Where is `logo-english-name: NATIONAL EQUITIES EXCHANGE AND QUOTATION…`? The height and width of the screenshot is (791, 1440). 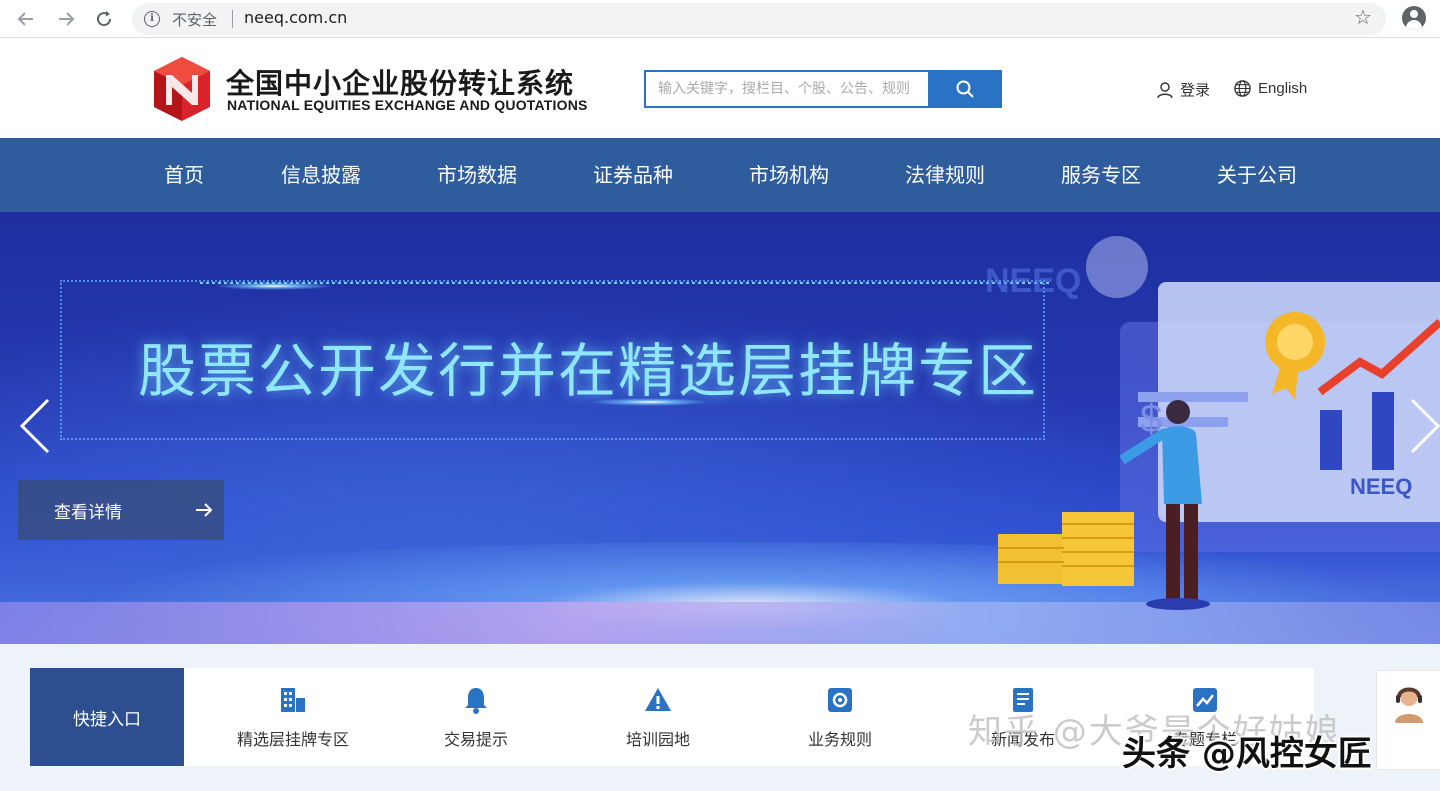
logo-english-name: NATIONAL EQUITIES EXCHANGE AND QUOTATION… is located at coordinates (407, 105).